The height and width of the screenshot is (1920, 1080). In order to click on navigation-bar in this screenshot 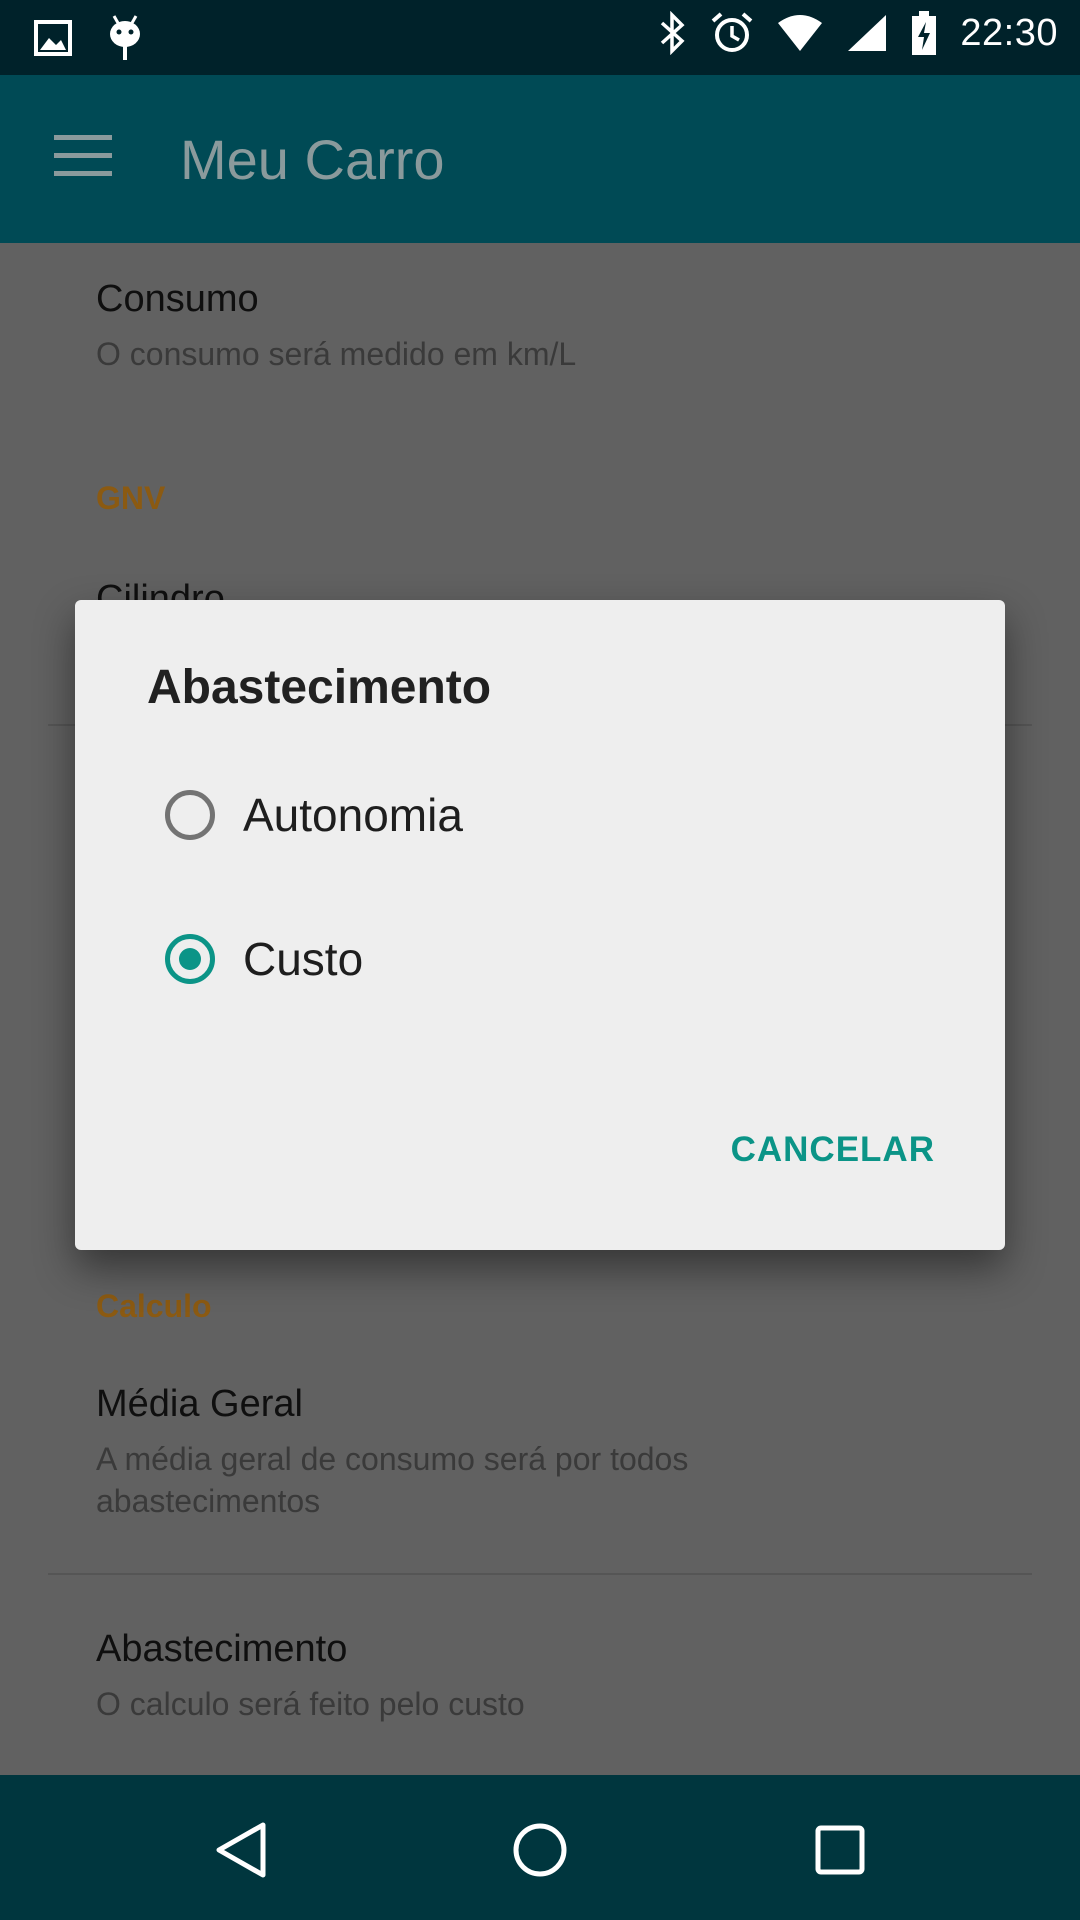, I will do `click(540, 1847)`.